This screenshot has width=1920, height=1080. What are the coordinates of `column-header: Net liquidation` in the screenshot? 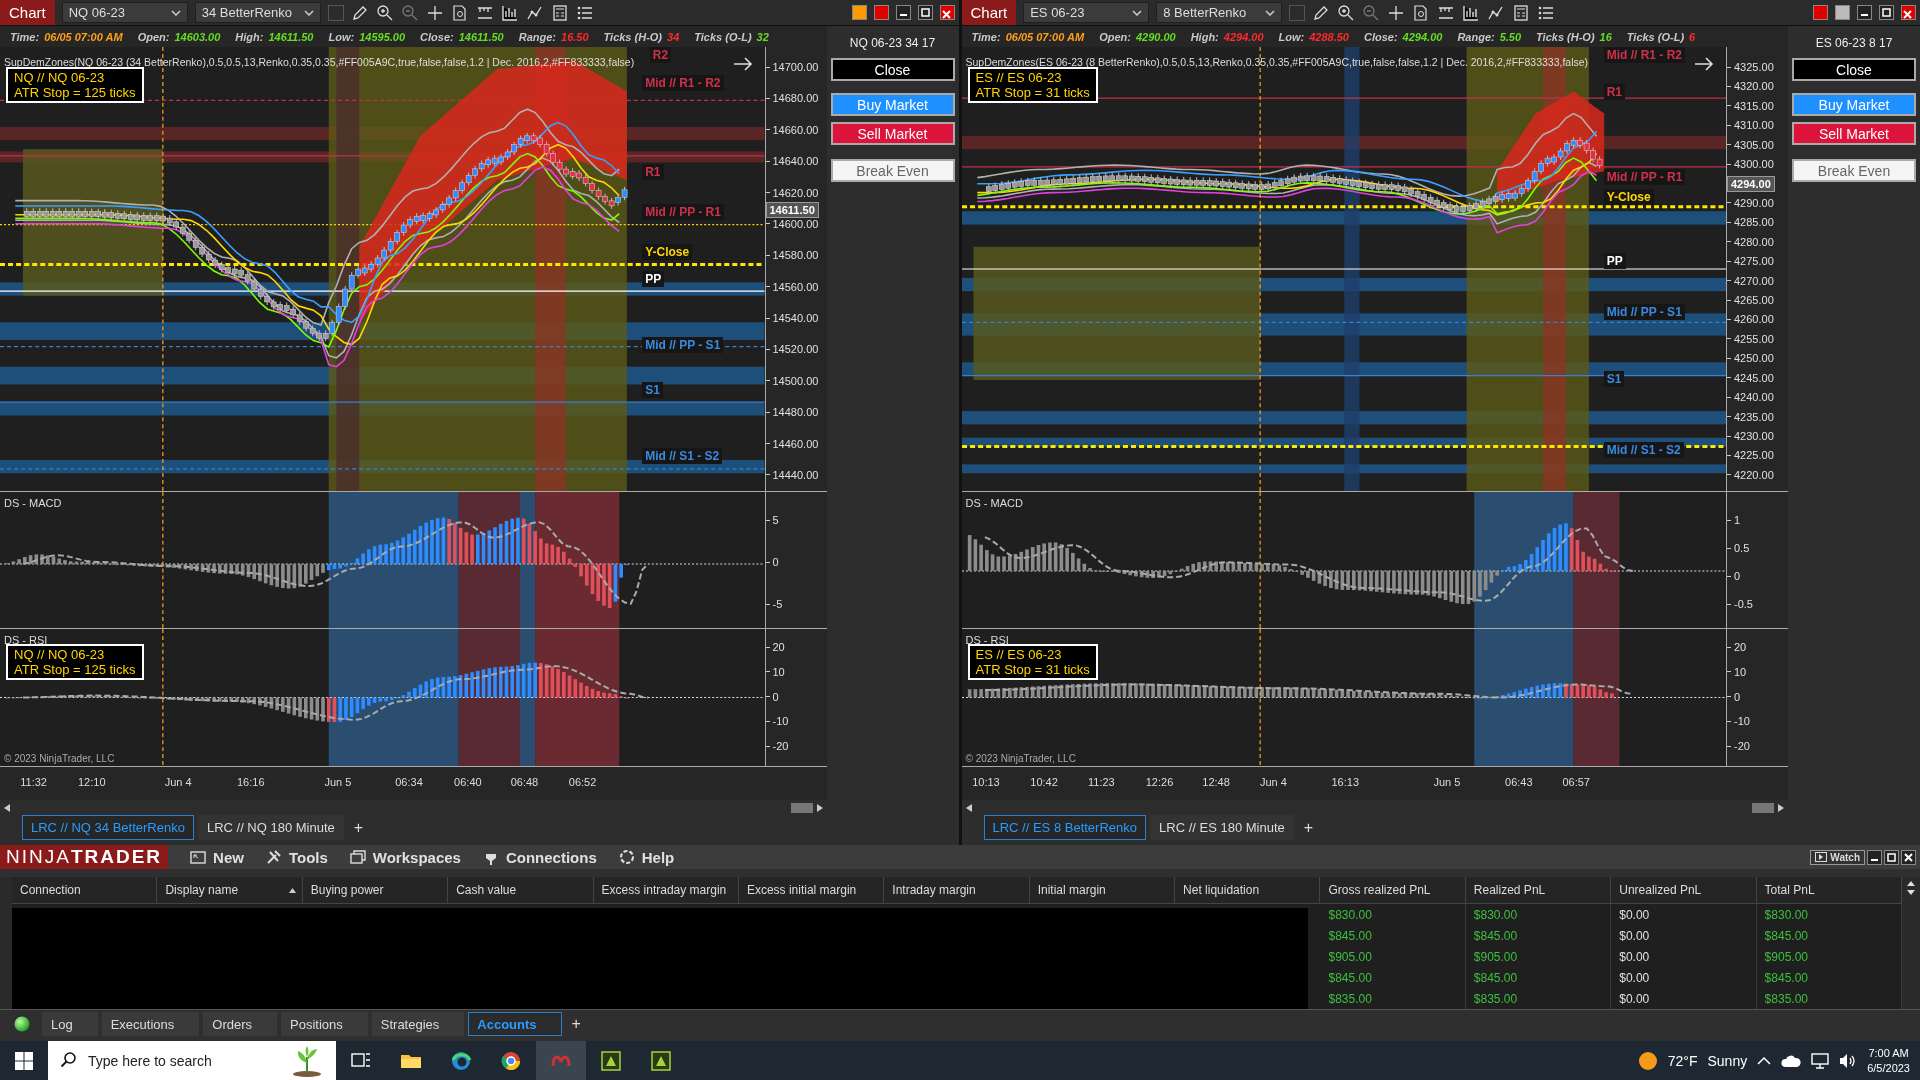 It's located at (1248, 890).